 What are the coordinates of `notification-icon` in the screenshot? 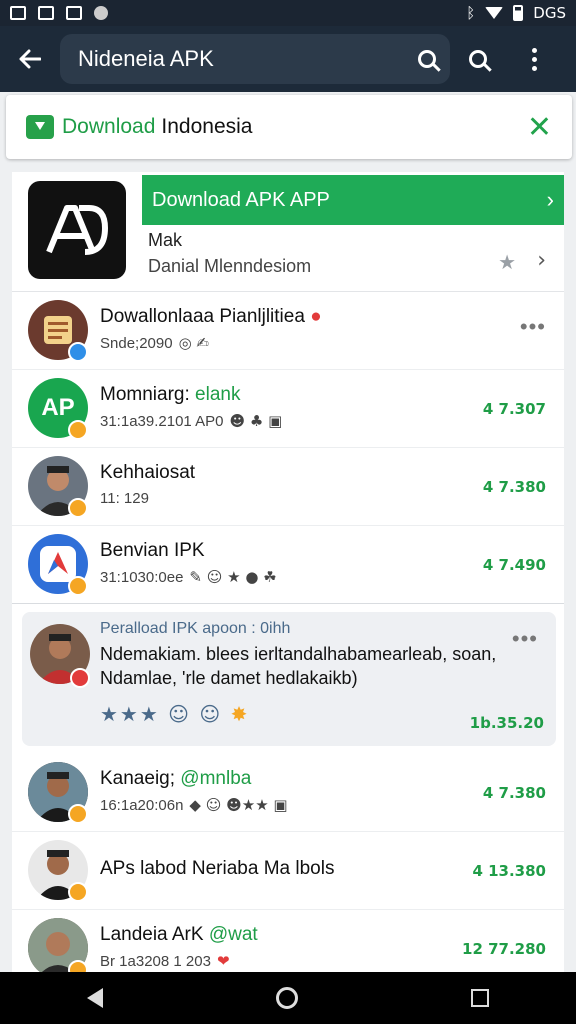 It's located at (18, 13).